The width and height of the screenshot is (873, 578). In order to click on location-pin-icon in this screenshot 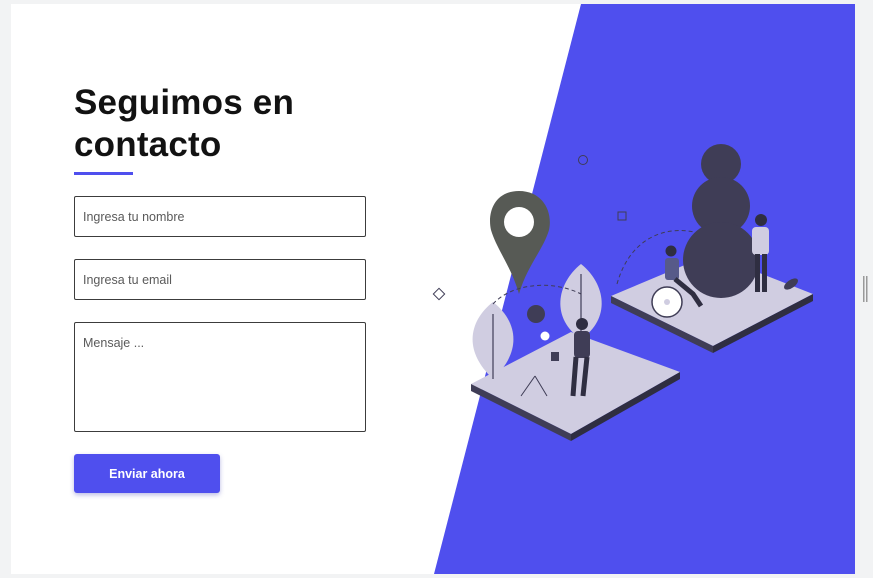, I will do `click(520, 242)`.